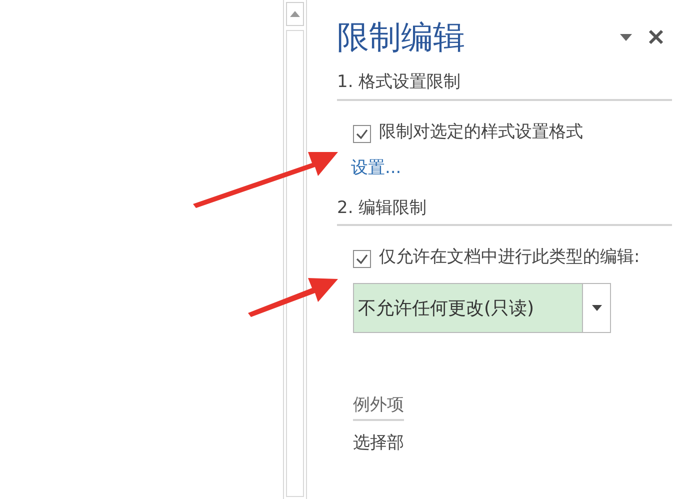  Describe the element at coordinates (401, 37) in the screenshot. I see `pane-title: 限制编辑` at that location.